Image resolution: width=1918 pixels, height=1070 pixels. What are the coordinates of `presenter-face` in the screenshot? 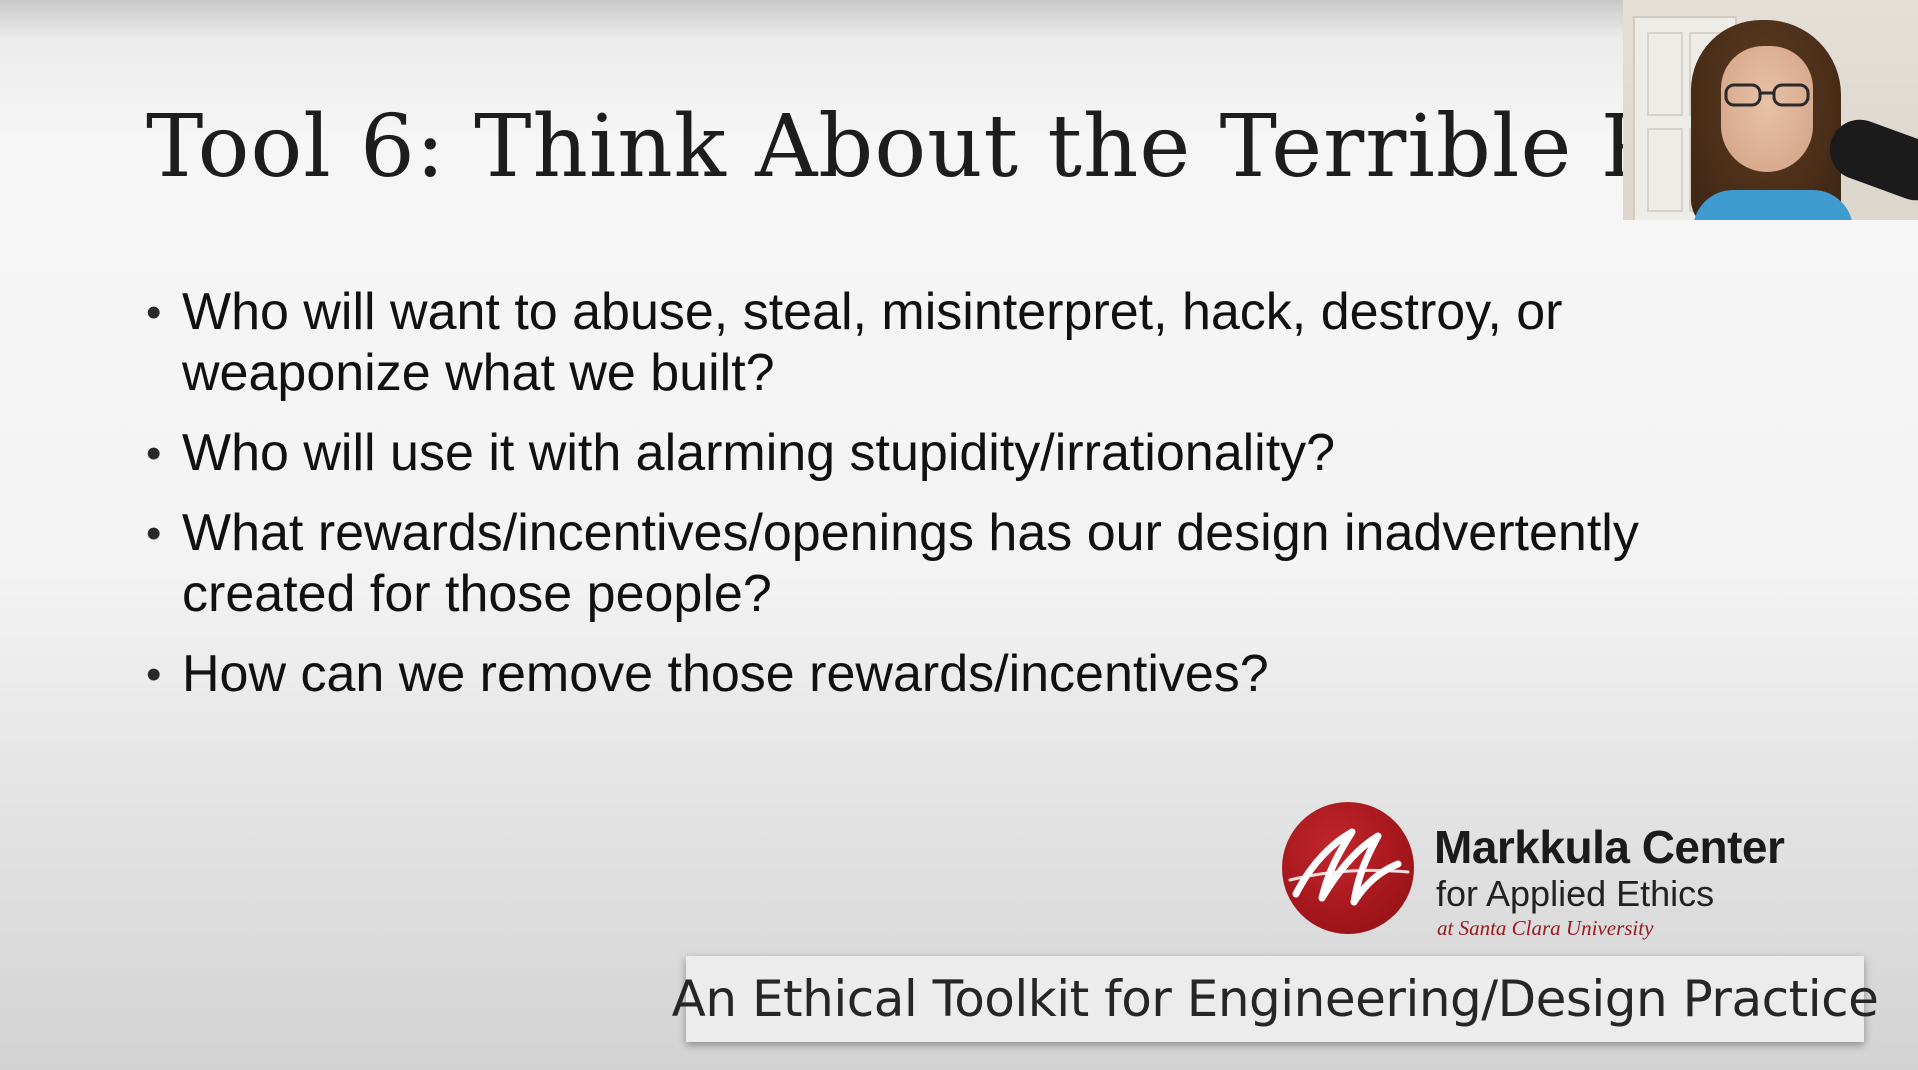 It's located at (1767, 109).